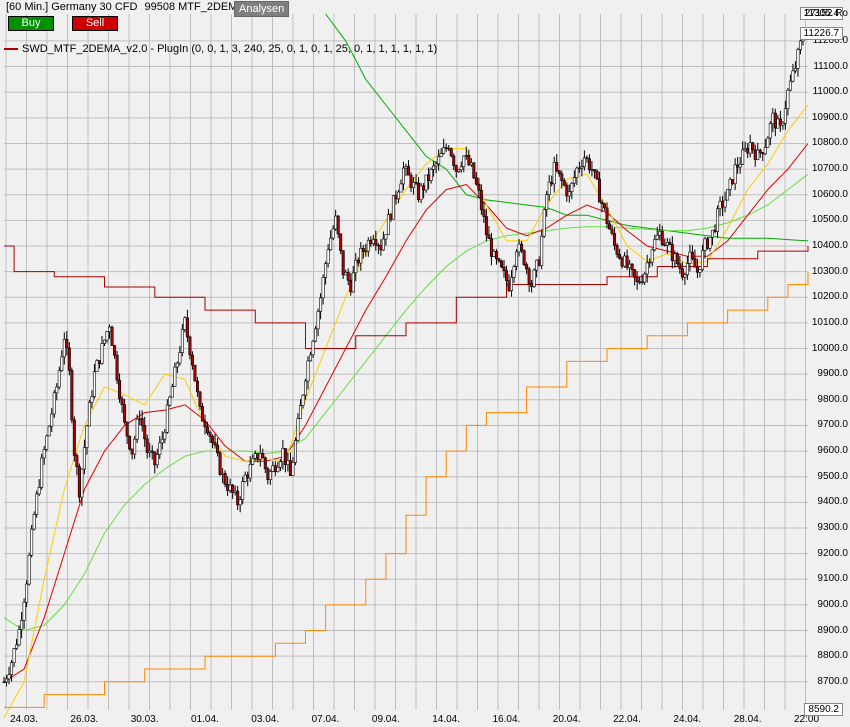  What do you see at coordinates (829, 348) in the screenshot?
I see `y-tick-label: 10000.0` at bounding box center [829, 348].